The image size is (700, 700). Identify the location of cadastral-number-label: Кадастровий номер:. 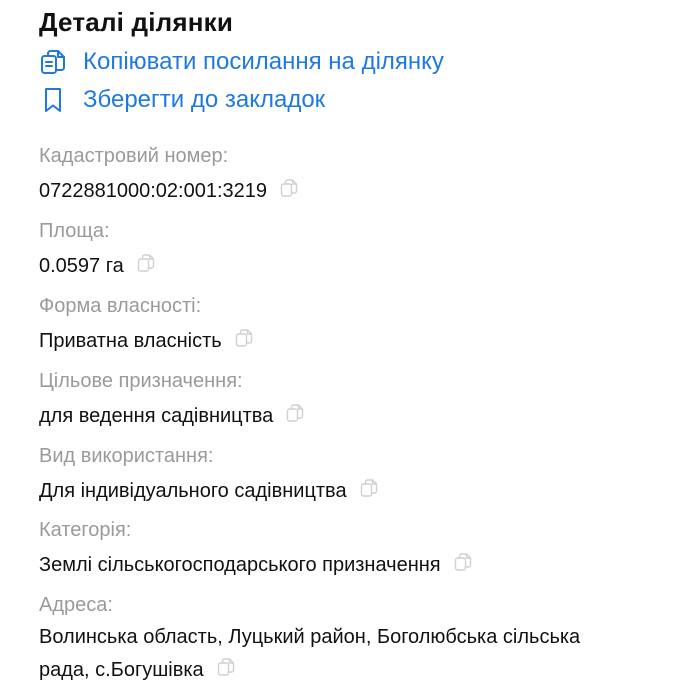
(134, 156).